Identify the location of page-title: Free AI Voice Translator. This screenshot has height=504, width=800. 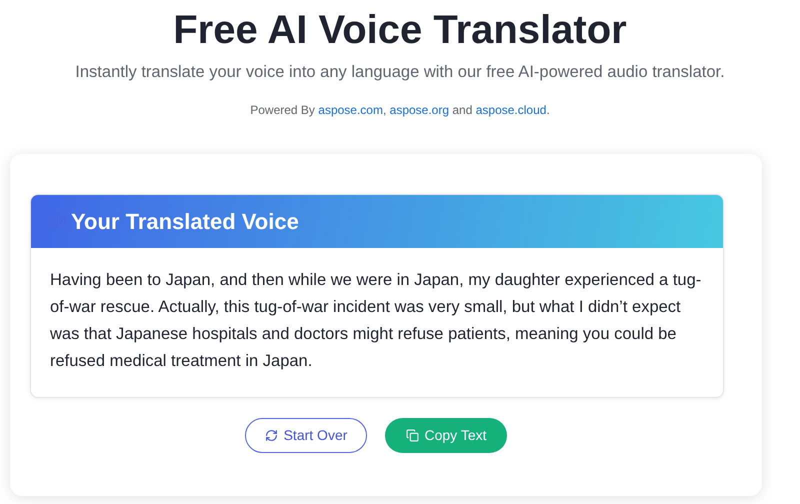
(400, 30).